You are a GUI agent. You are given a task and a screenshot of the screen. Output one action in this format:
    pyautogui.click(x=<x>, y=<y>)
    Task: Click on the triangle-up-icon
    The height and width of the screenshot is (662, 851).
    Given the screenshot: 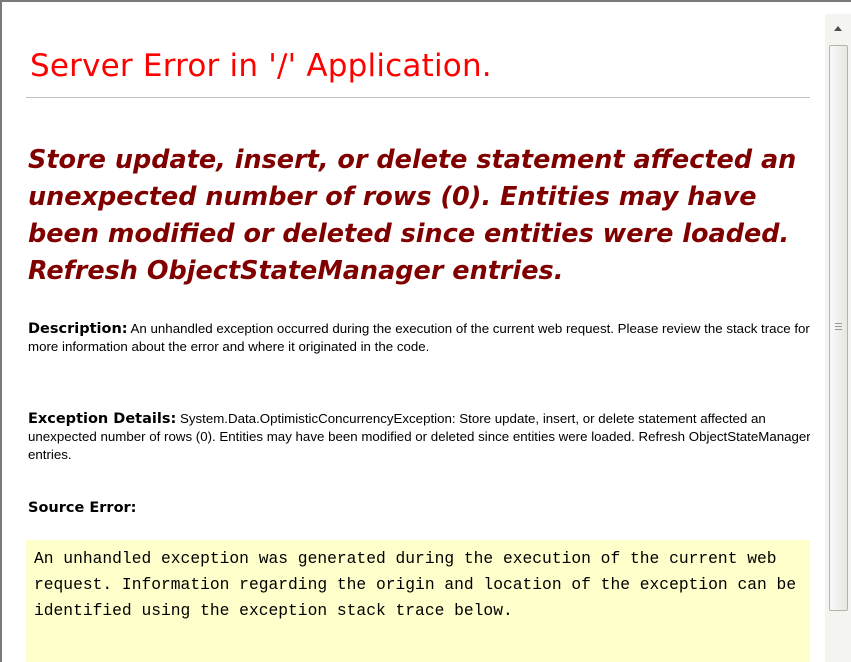 What is the action you would take?
    pyautogui.click(x=838, y=28)
    